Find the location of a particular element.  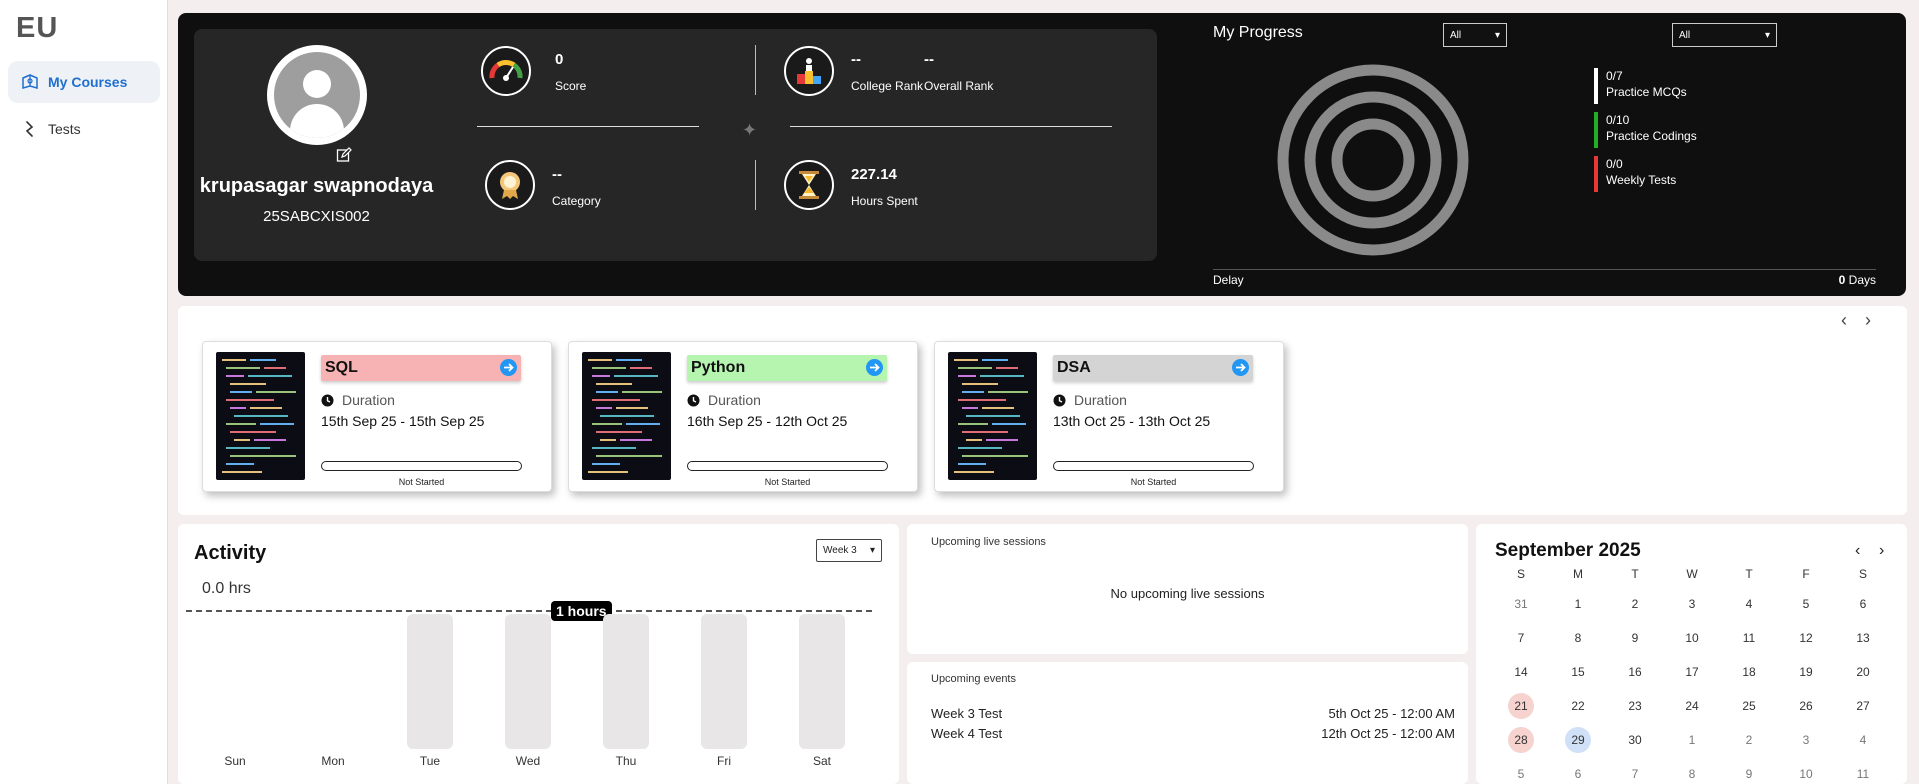

calendar-prev-button: ‹ is located at coordinates (1857, 551).